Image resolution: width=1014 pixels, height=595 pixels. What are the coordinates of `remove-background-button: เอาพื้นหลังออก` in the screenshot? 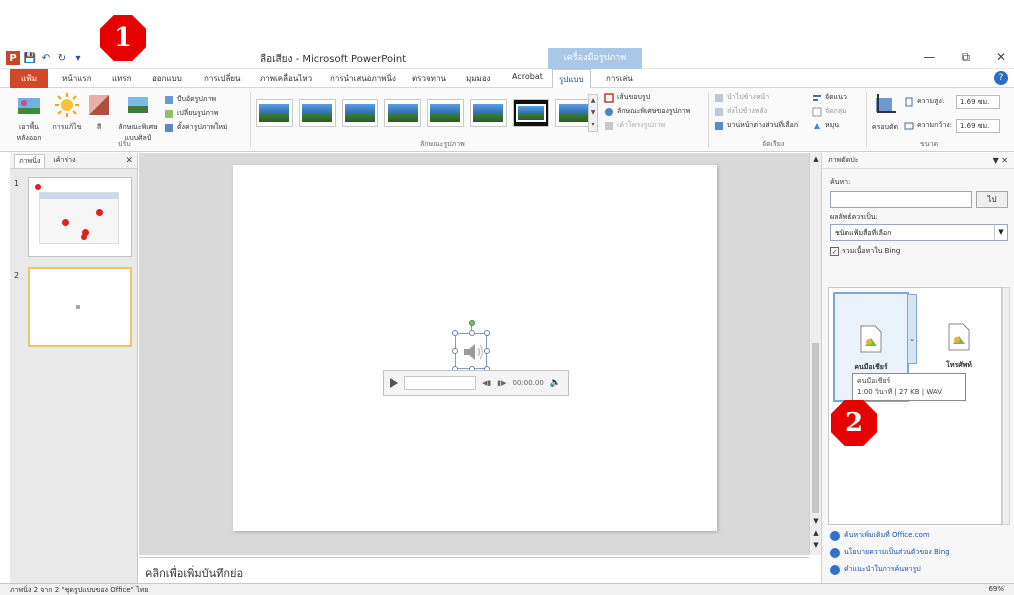 It's located at (29, 118).